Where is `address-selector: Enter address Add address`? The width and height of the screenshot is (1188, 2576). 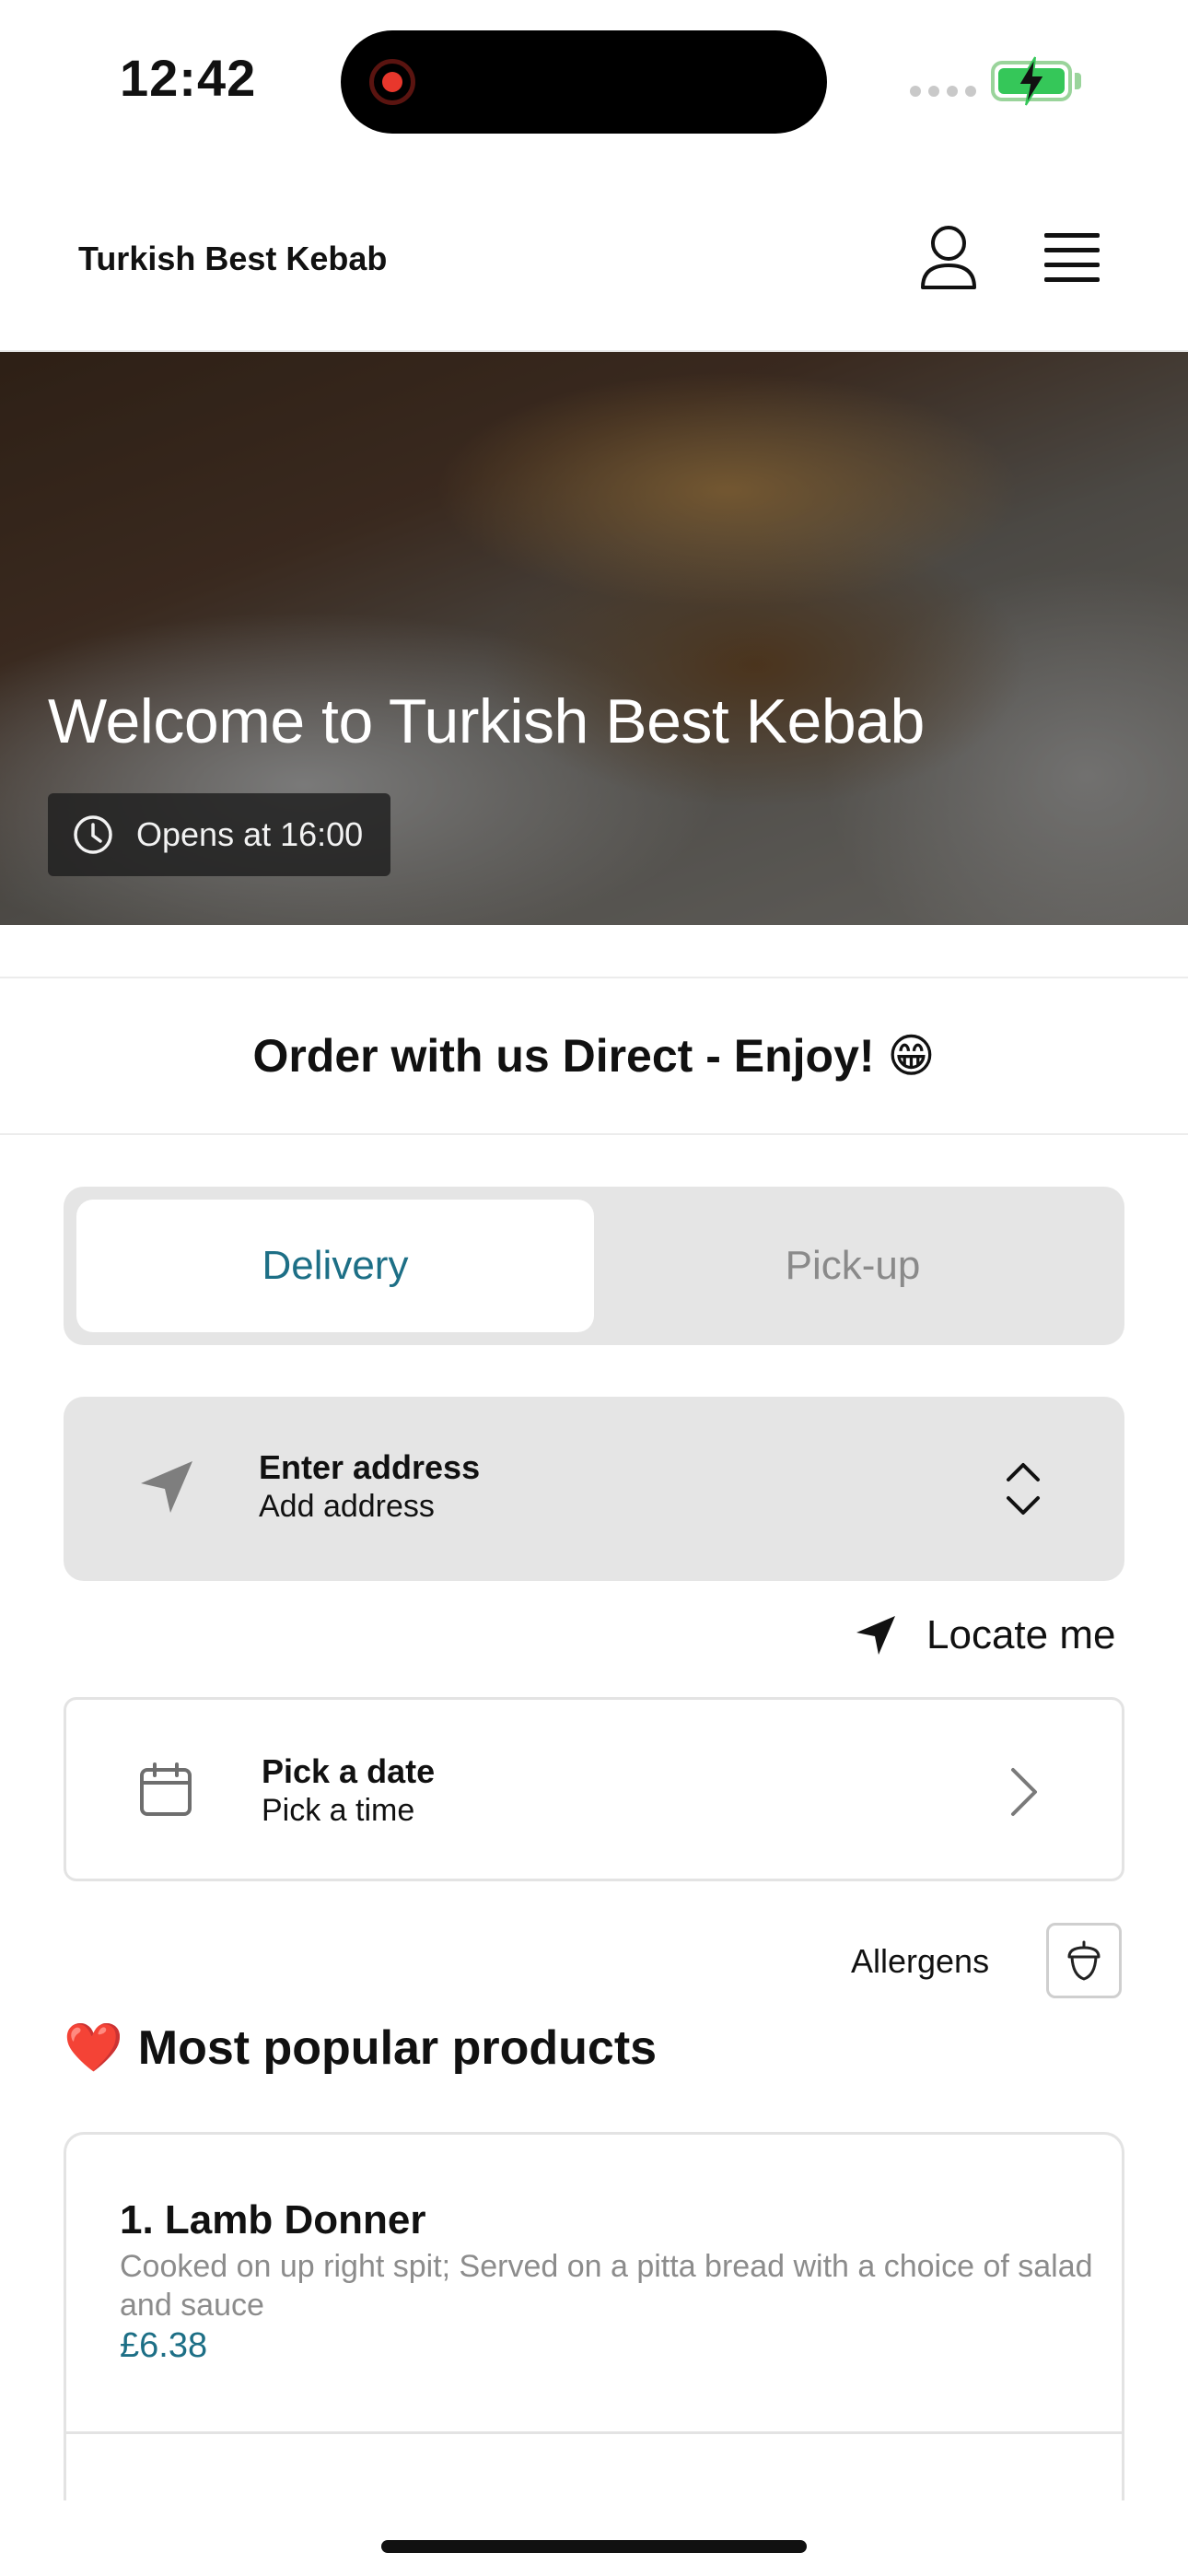 address-selector: Enter address Add address is located at coordinates (594, 1489).